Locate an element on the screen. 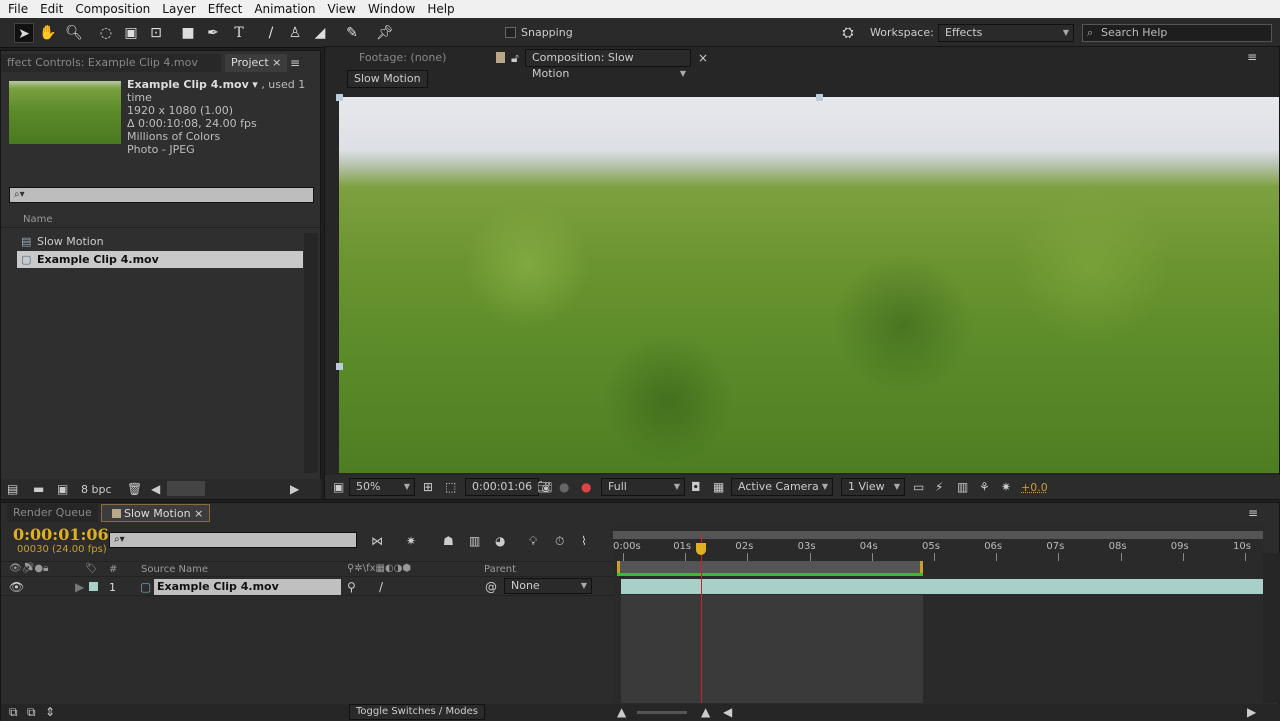 The width and height of the screenshot is (1280, 721). menu-animation: Animation is located at coordinates (284, 9).